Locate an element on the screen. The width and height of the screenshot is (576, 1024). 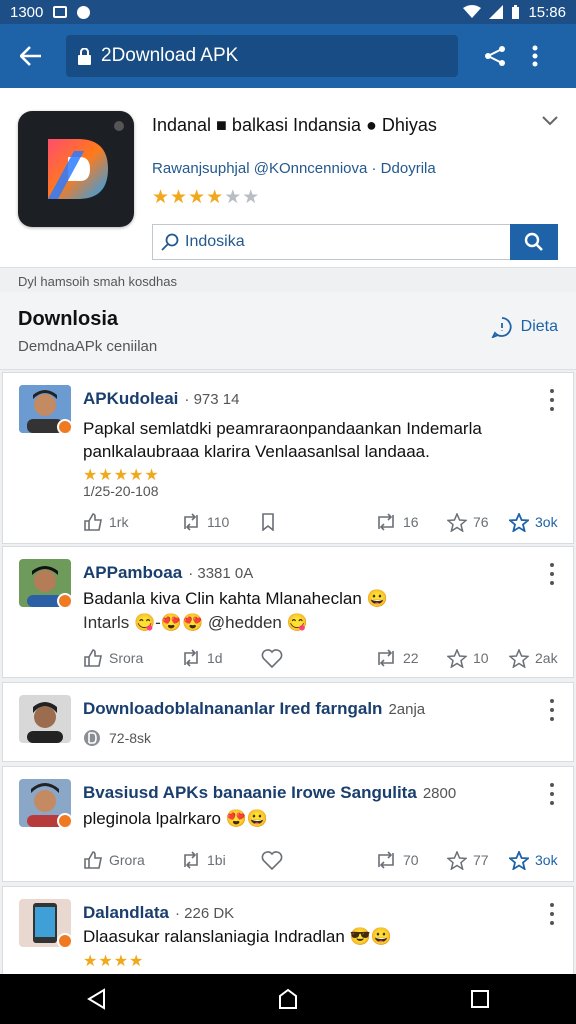
share-button is located at coordinates (495, 56).